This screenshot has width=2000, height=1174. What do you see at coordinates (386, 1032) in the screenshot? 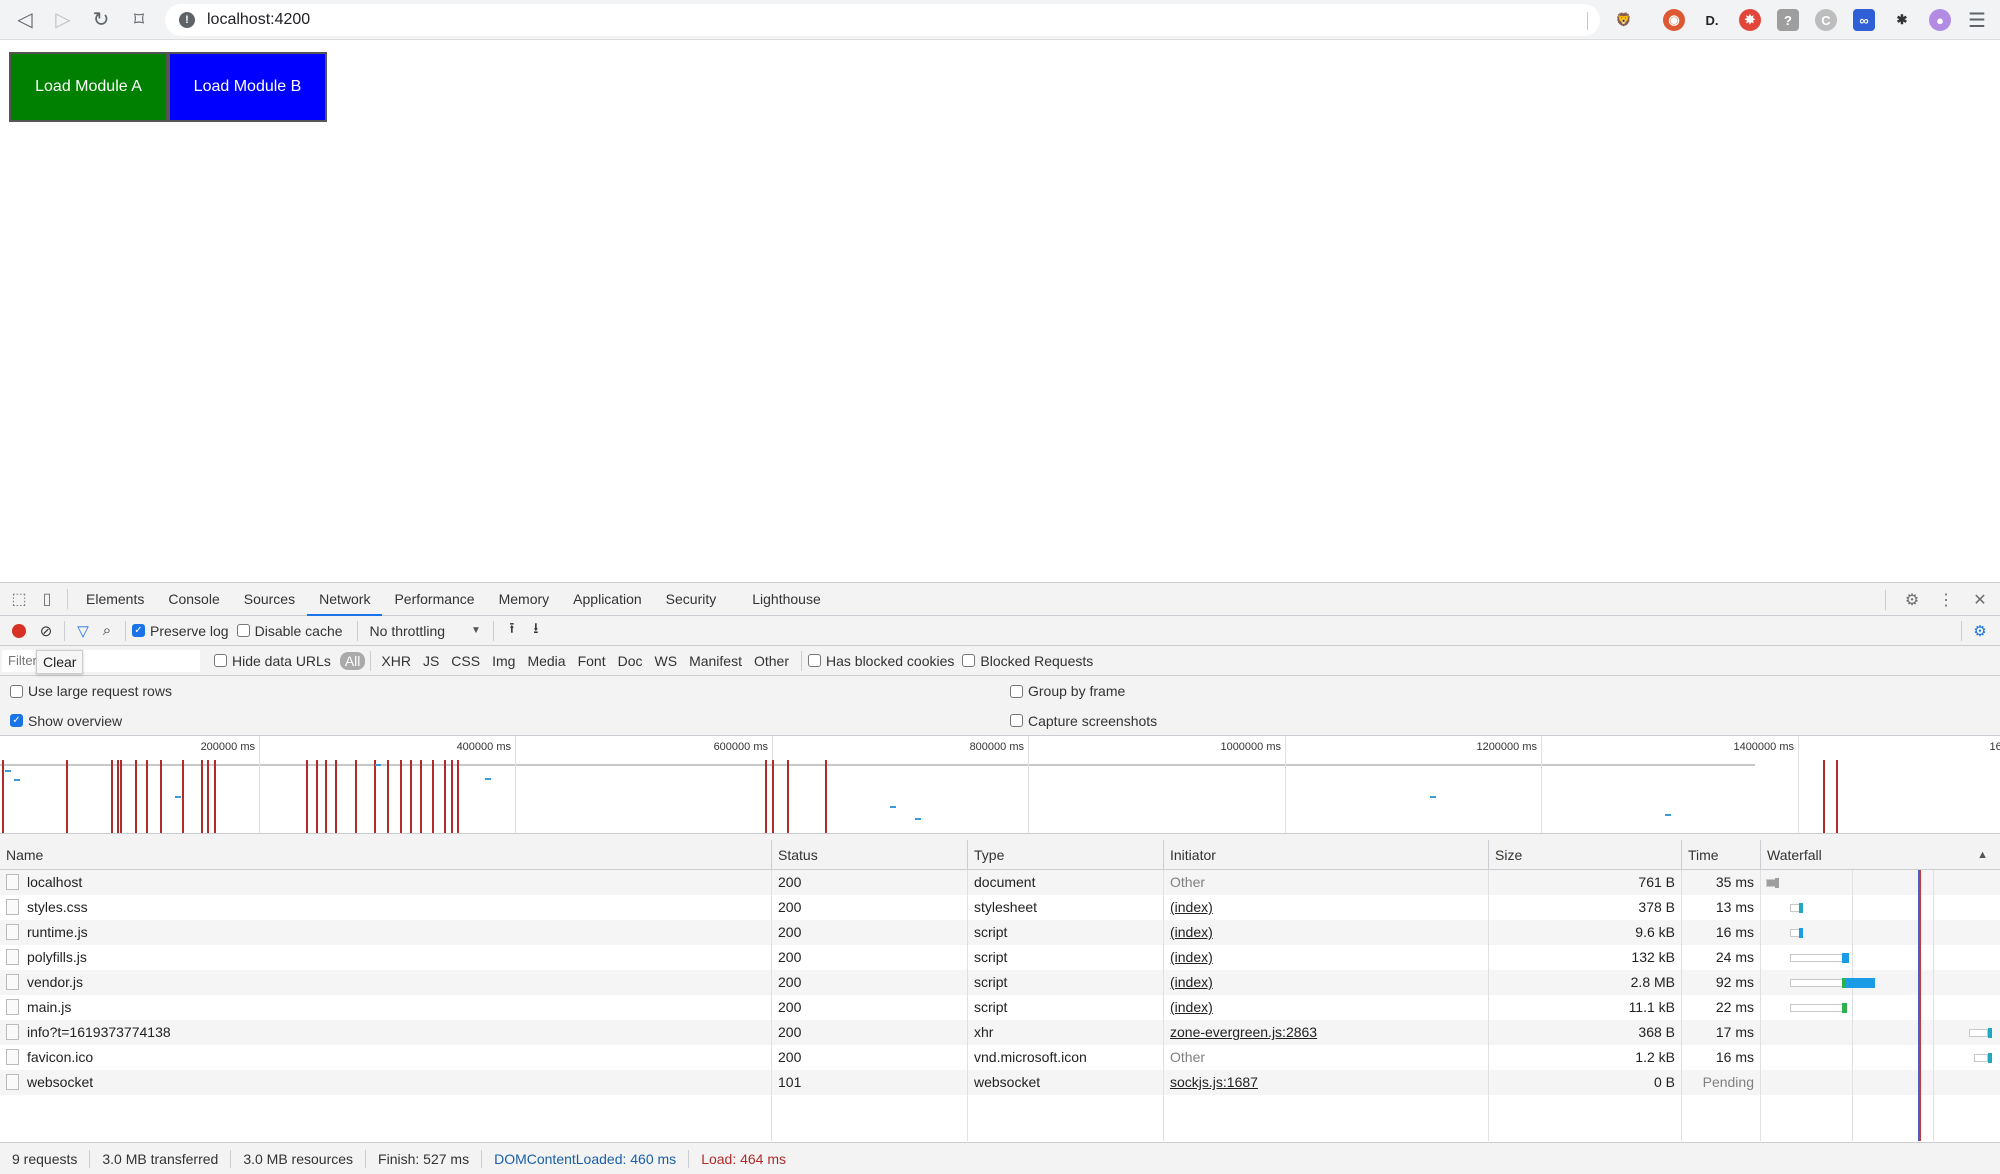
I see `request-name-cell: info?t=1619373774138` at bounding box center [386, 1032].